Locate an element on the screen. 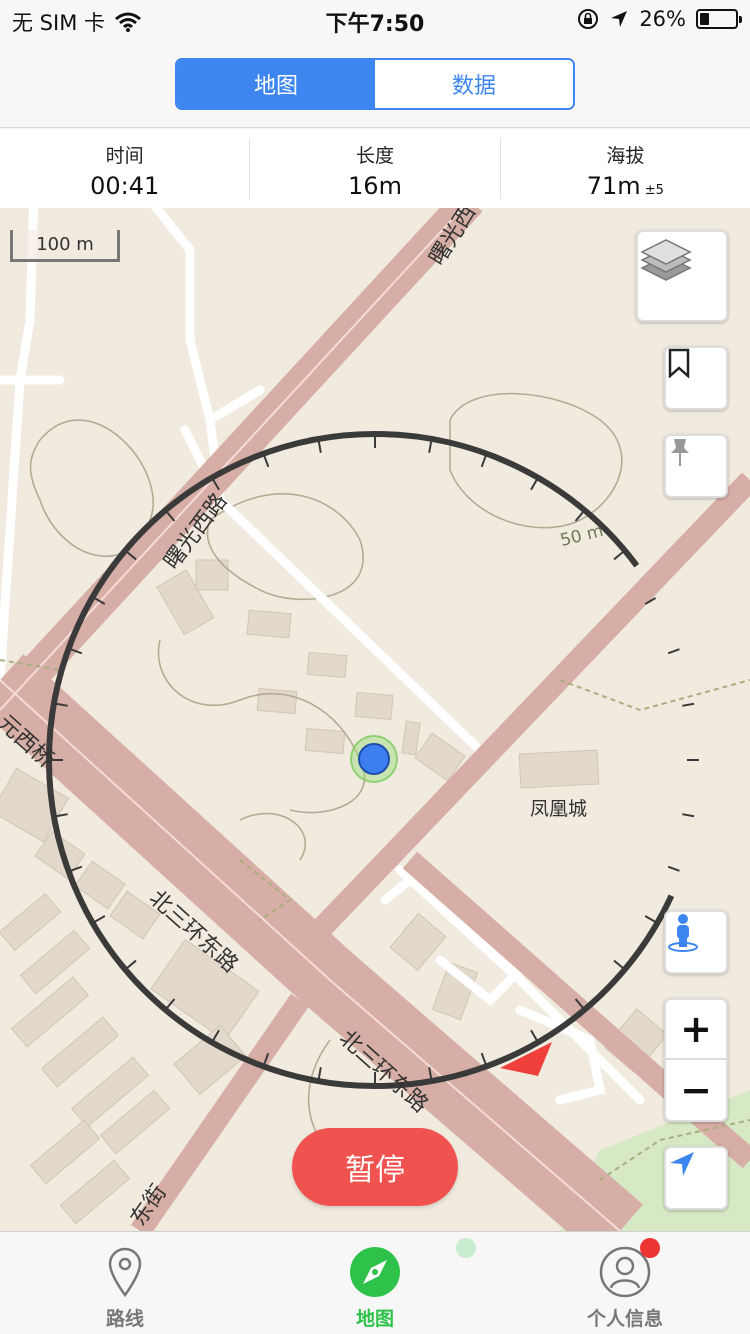 This screenshot has width=750, height=1334. zoom-control: + − is located at coordinates (696, 1060).